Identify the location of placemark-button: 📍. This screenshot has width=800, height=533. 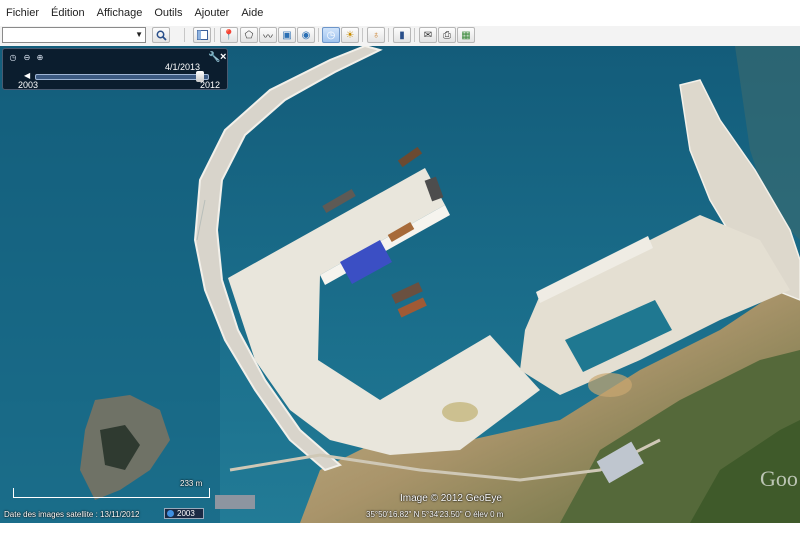
(229, 35).